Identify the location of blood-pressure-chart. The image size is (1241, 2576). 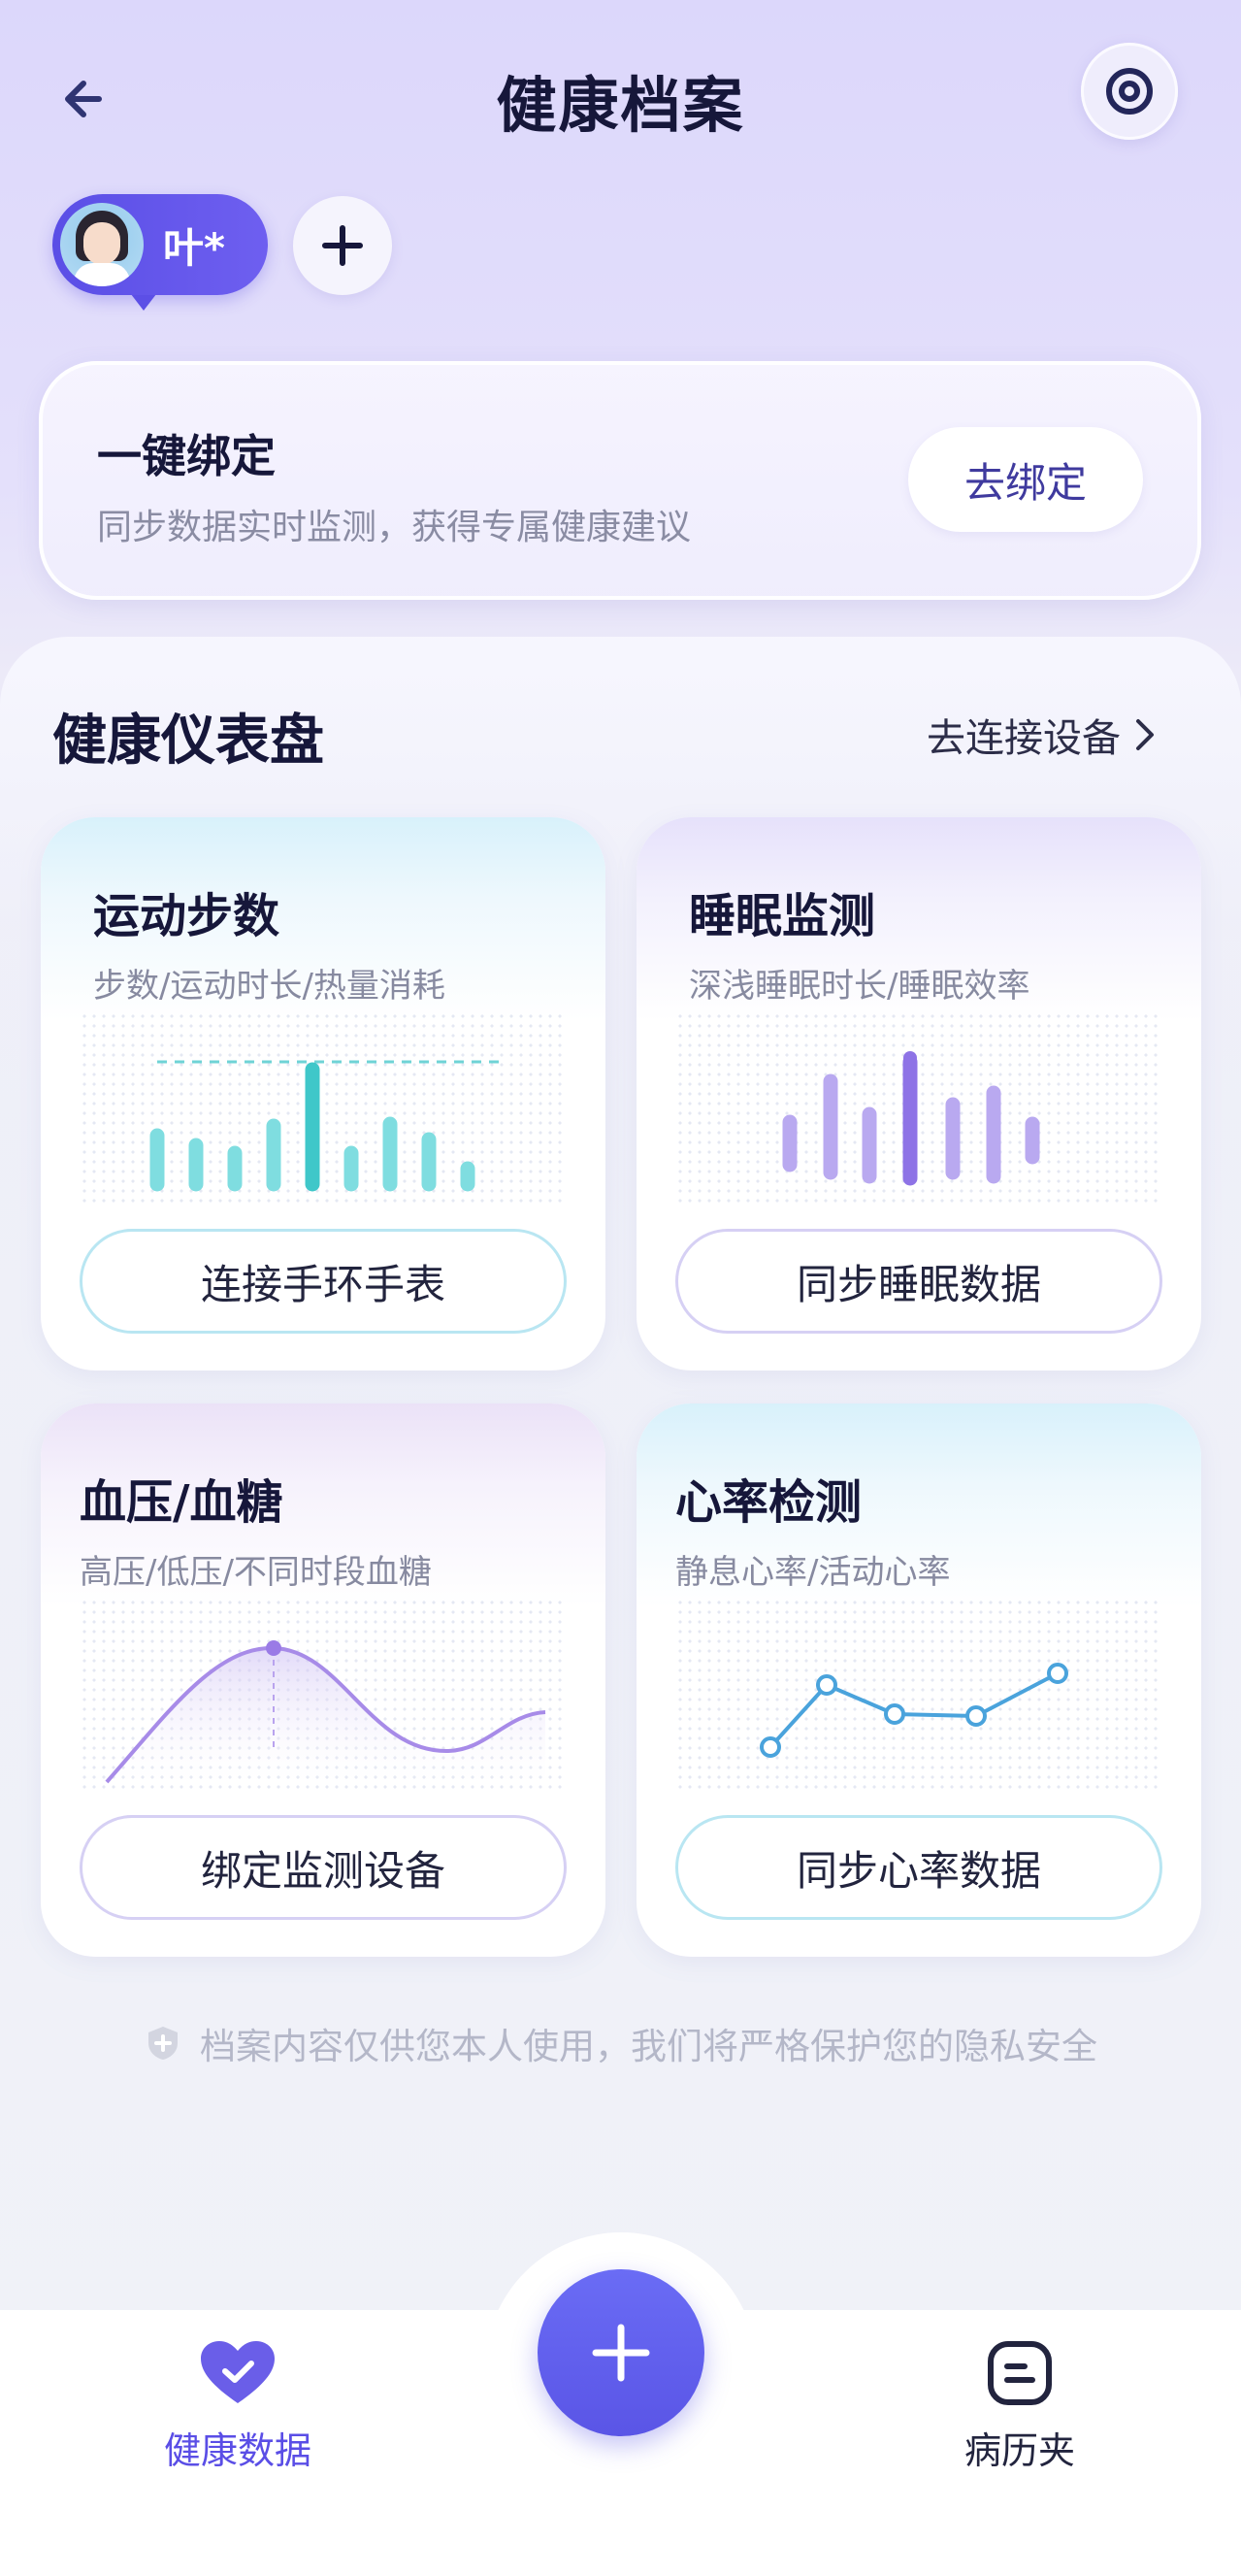
(323, 1695).